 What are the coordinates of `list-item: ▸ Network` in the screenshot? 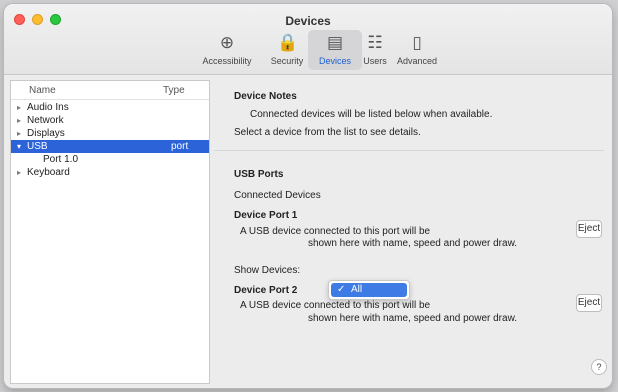 It's located at (110, 120).